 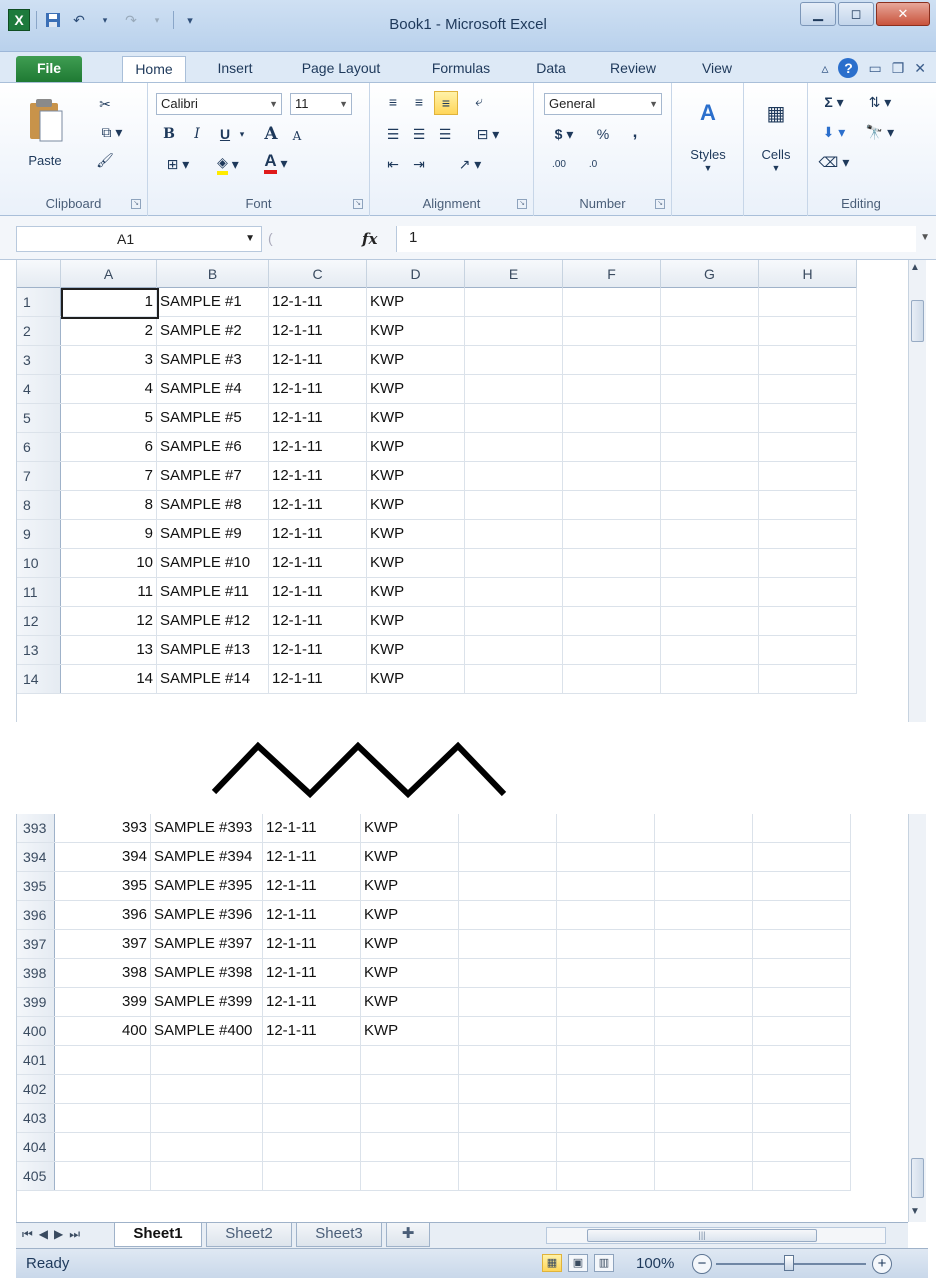 I want to click on row-header: 398, so click(x=36, y=973).